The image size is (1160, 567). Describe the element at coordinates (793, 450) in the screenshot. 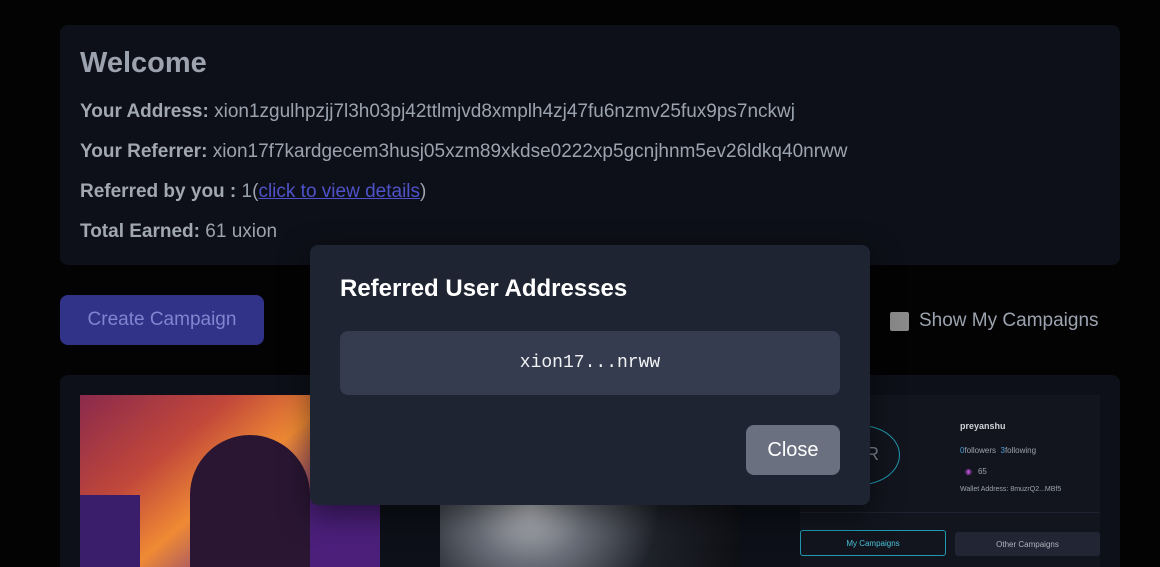

I see `close-button: Close` at that location.